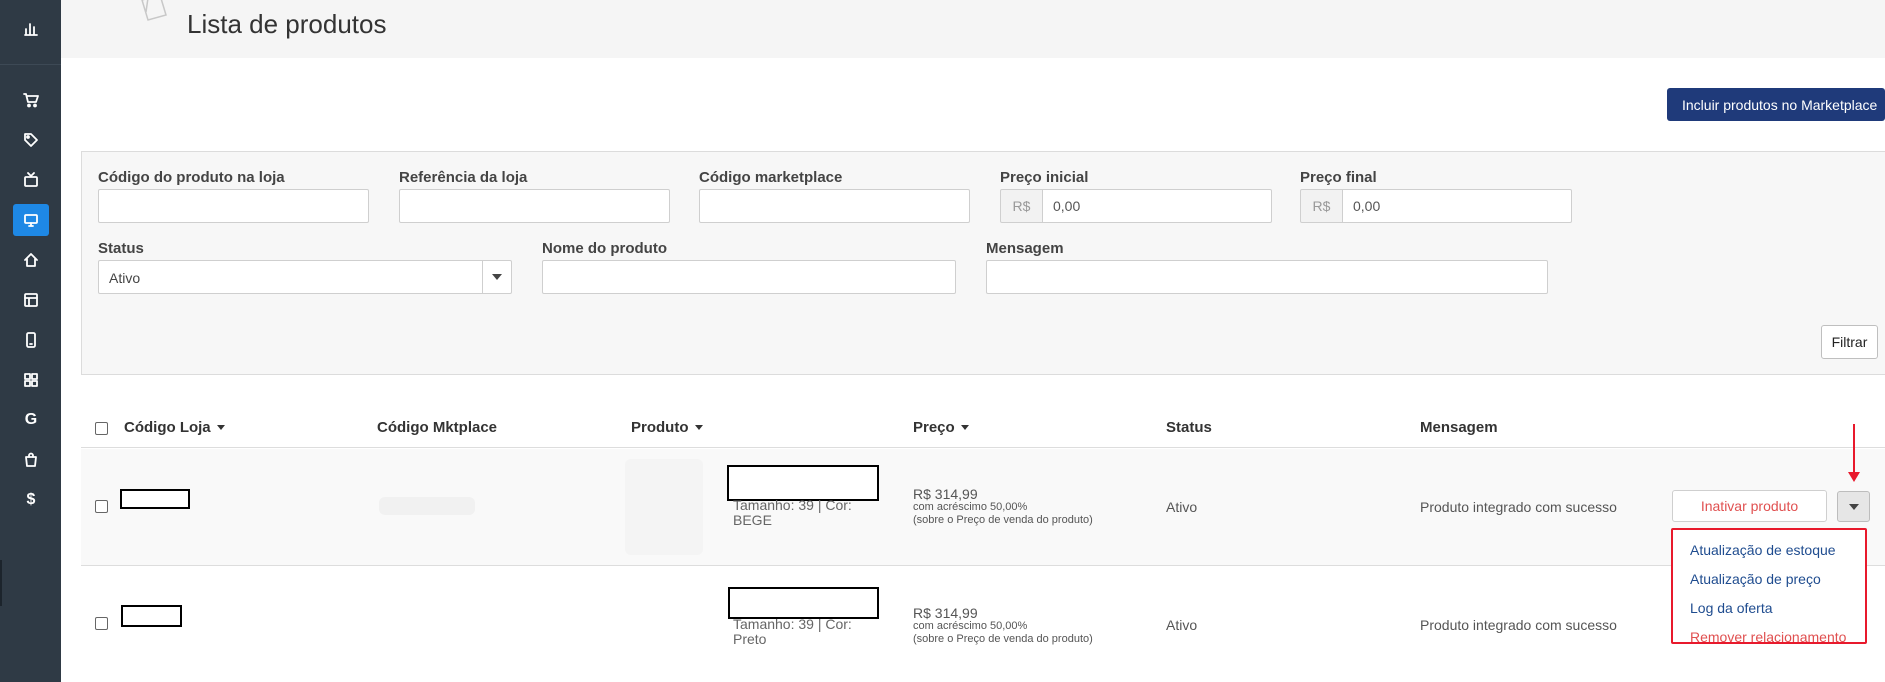  Describe the element at coordinates (749, 277) in the screenshot. I see `nome-produto-input` at that location.